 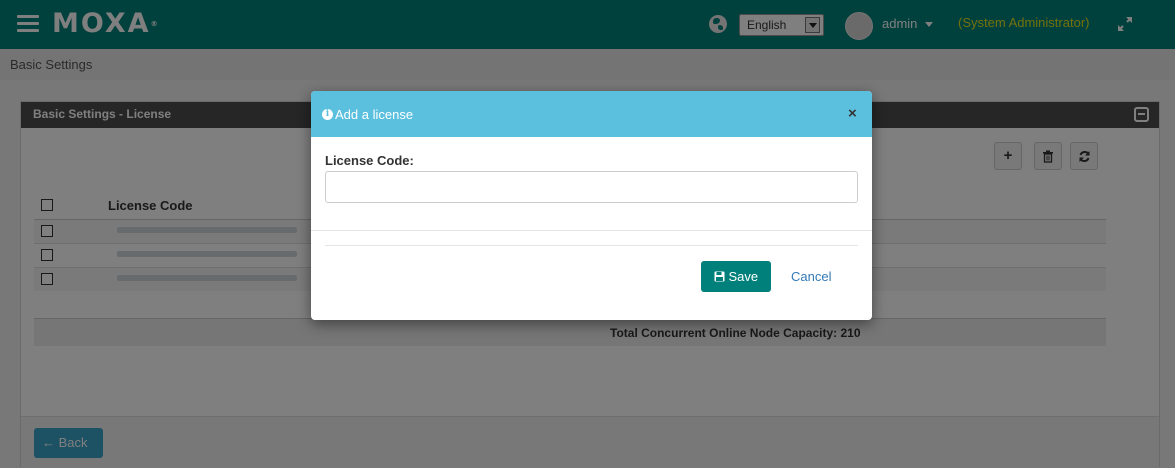 I want to click on save-button: Save, so click(x=736, y=276).